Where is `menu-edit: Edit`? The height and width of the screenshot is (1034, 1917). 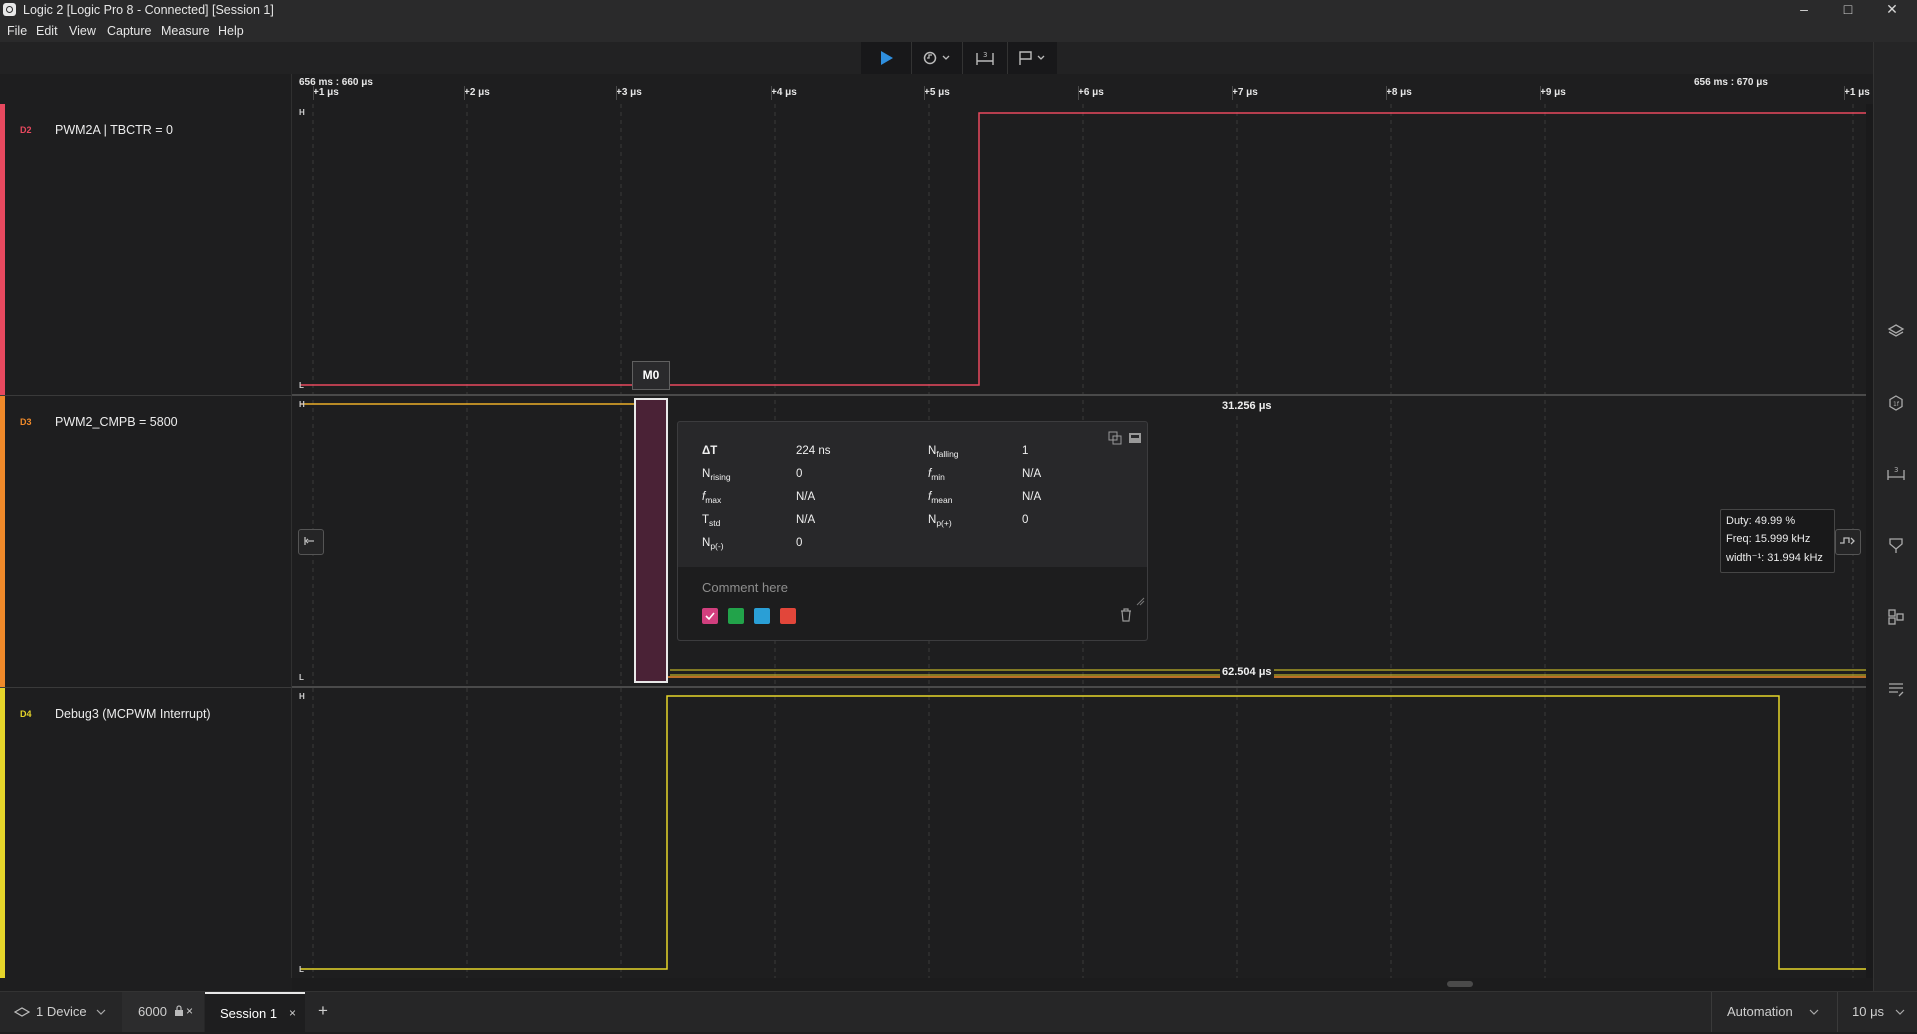
menu-edit: Edit is located at coordinates (47, 31).